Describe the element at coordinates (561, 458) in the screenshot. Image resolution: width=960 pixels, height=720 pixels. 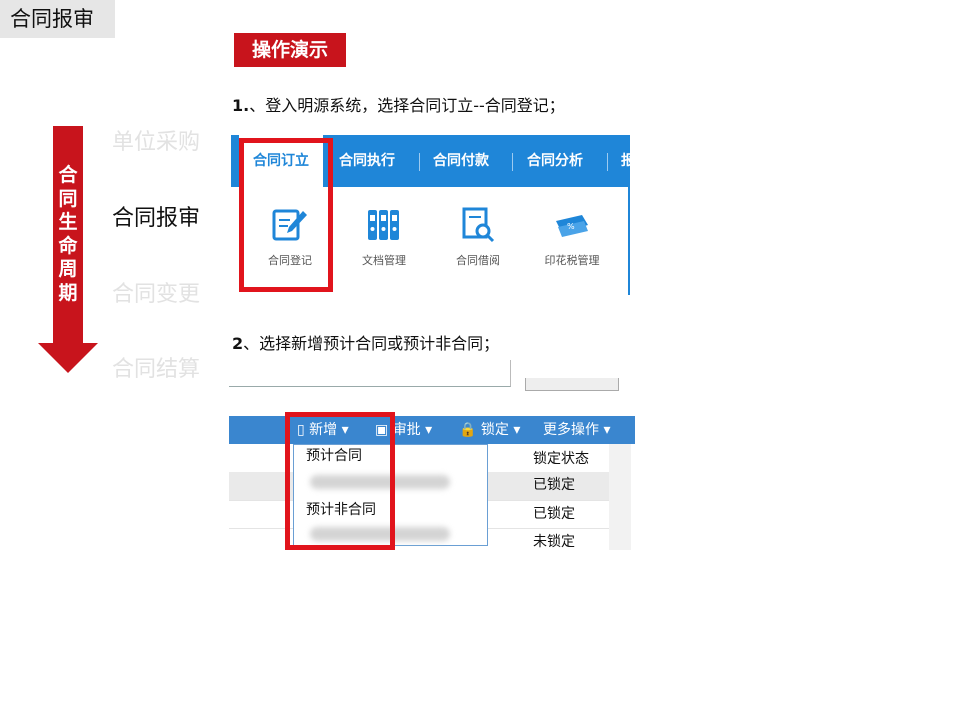
I see `column-header-lock-status: 锁定状态` at that location.